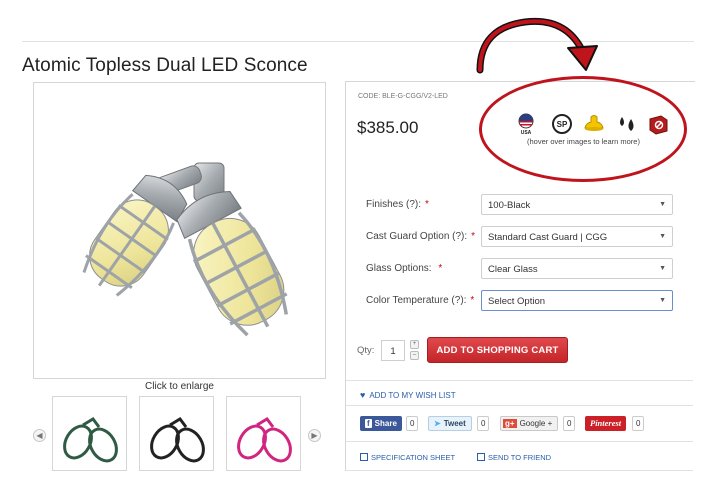 The height and width of the screenshot is (504, 724). Describe the element at coordinates (437, 423) in the screenshot. I see `twitter-bird-icon: ➤` at that location.